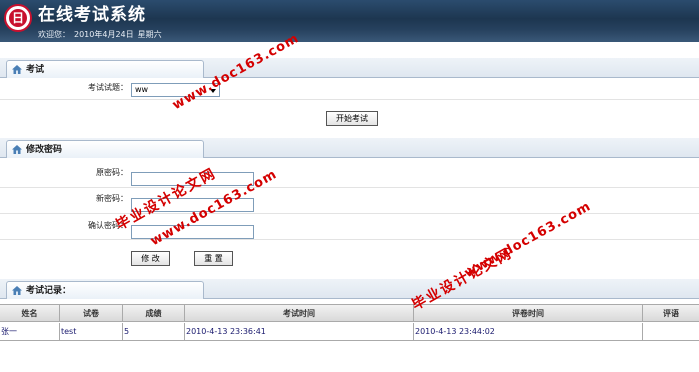 Image resolution: width=699 pixels, height=372 pixels. I want to click on cell-review-time: 2010-4-13 23:44:02, so click(528, 332).